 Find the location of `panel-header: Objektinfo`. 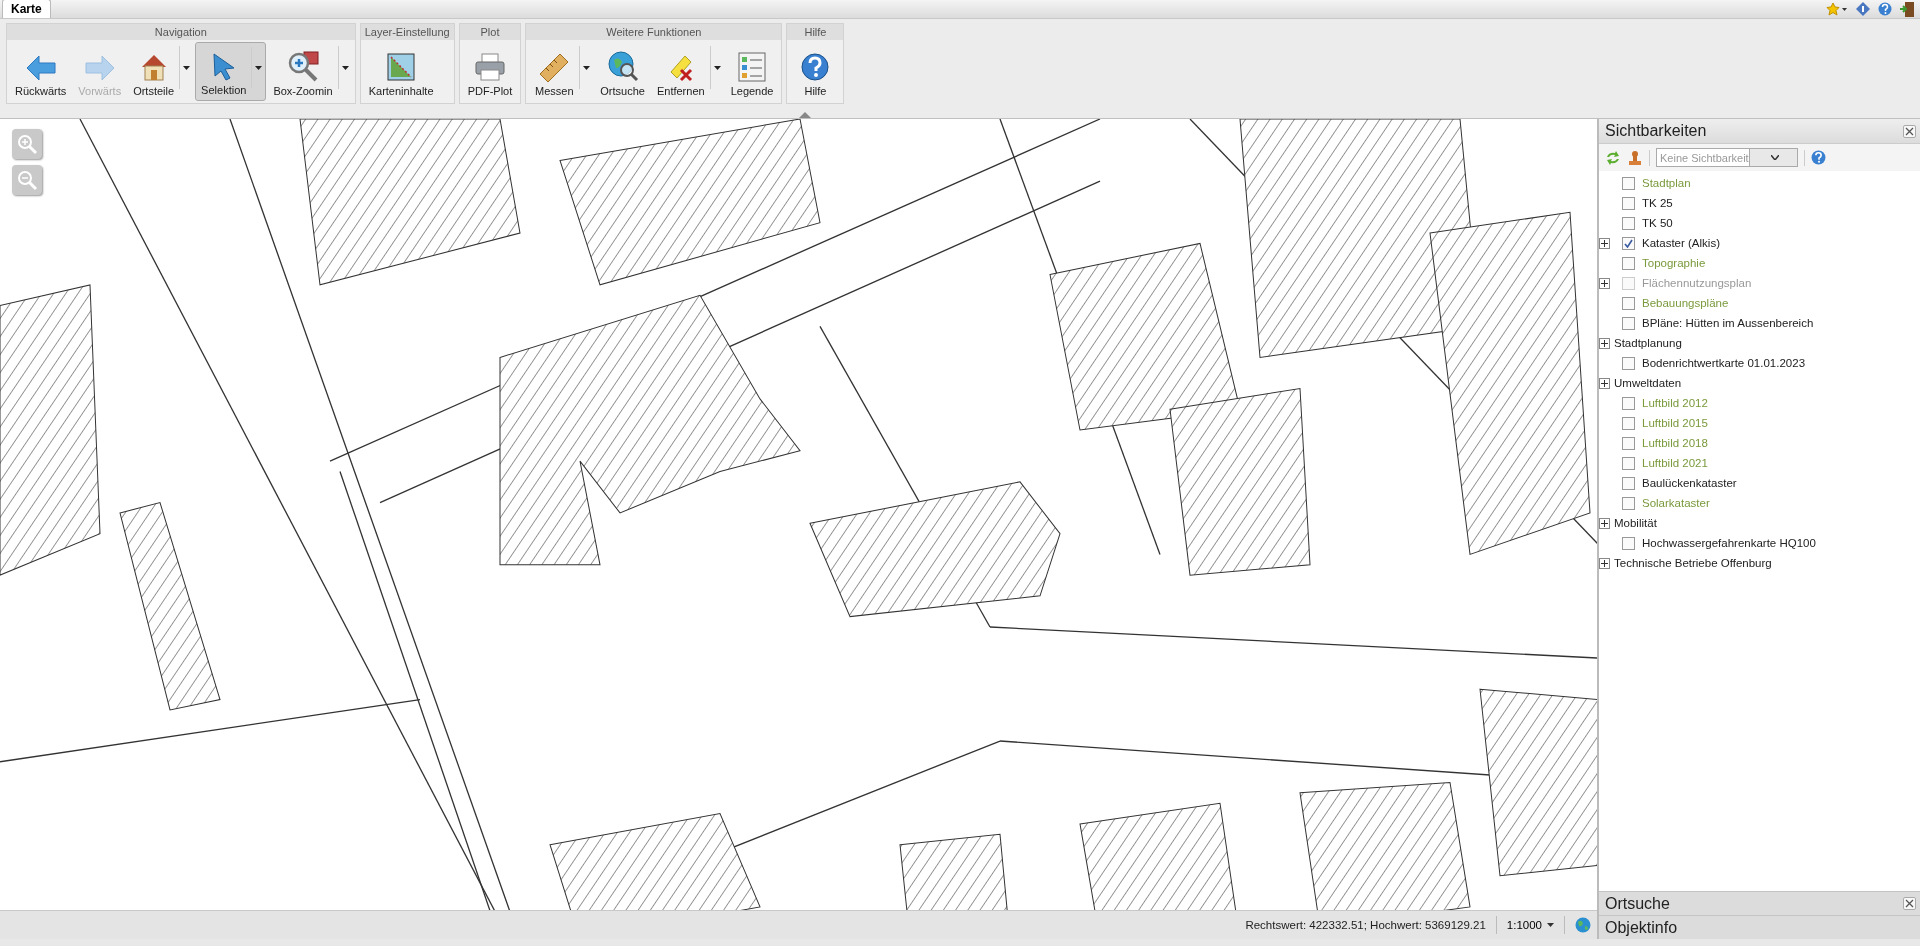

panel-header: Objektinfo is located at coordinates (1759, 927).